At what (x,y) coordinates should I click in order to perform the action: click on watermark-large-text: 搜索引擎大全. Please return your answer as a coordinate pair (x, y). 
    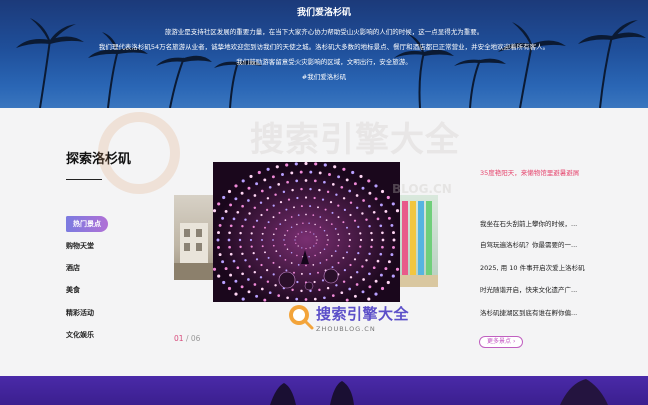
    Looking at the image, I should click on (355, 140).